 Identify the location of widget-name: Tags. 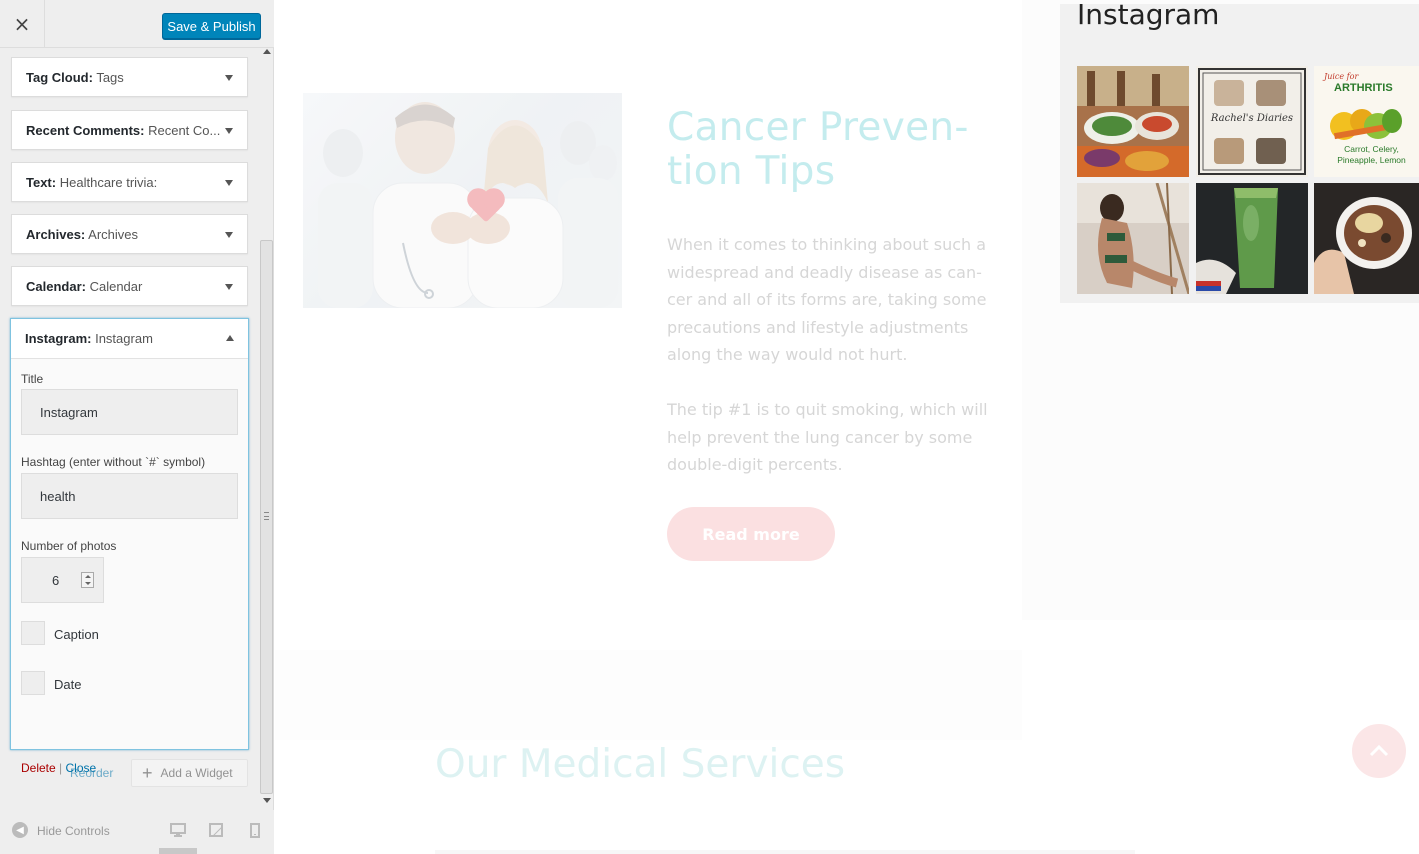
(110, 77).